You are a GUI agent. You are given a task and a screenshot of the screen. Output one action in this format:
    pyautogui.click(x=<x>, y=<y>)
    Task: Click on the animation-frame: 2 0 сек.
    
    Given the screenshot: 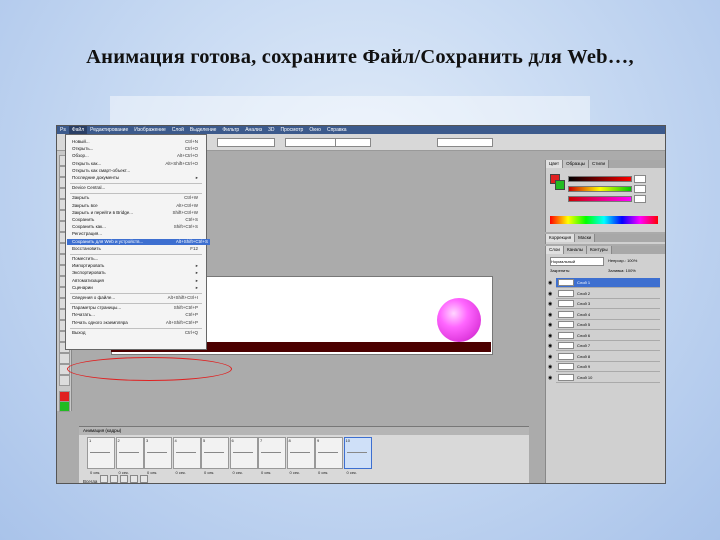 What is the action you would take?
    pyautogui.click(x=129, y=456)
    